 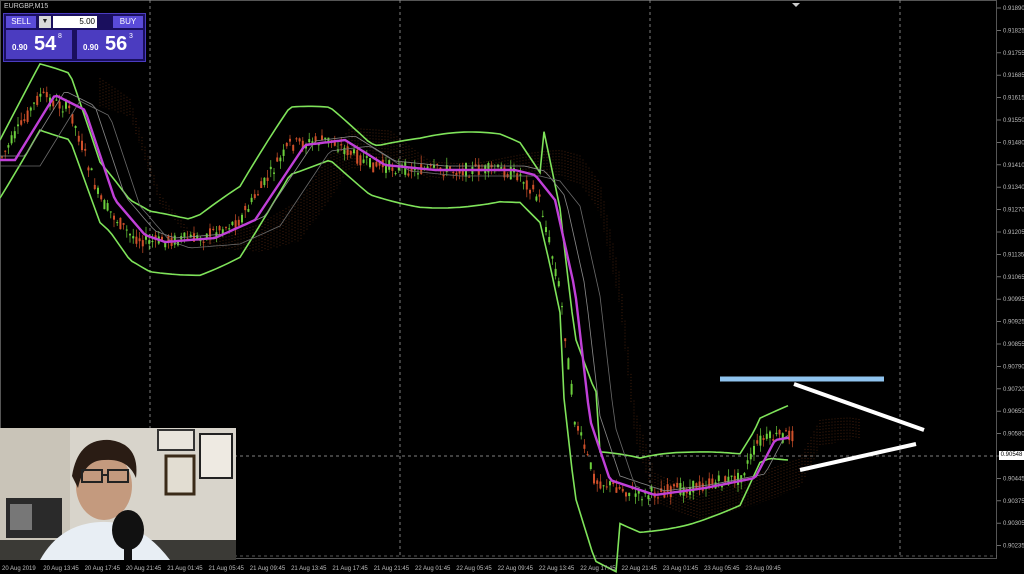 I want to click on y-axis-label: 0.90995, so click(x=1013, y=300).